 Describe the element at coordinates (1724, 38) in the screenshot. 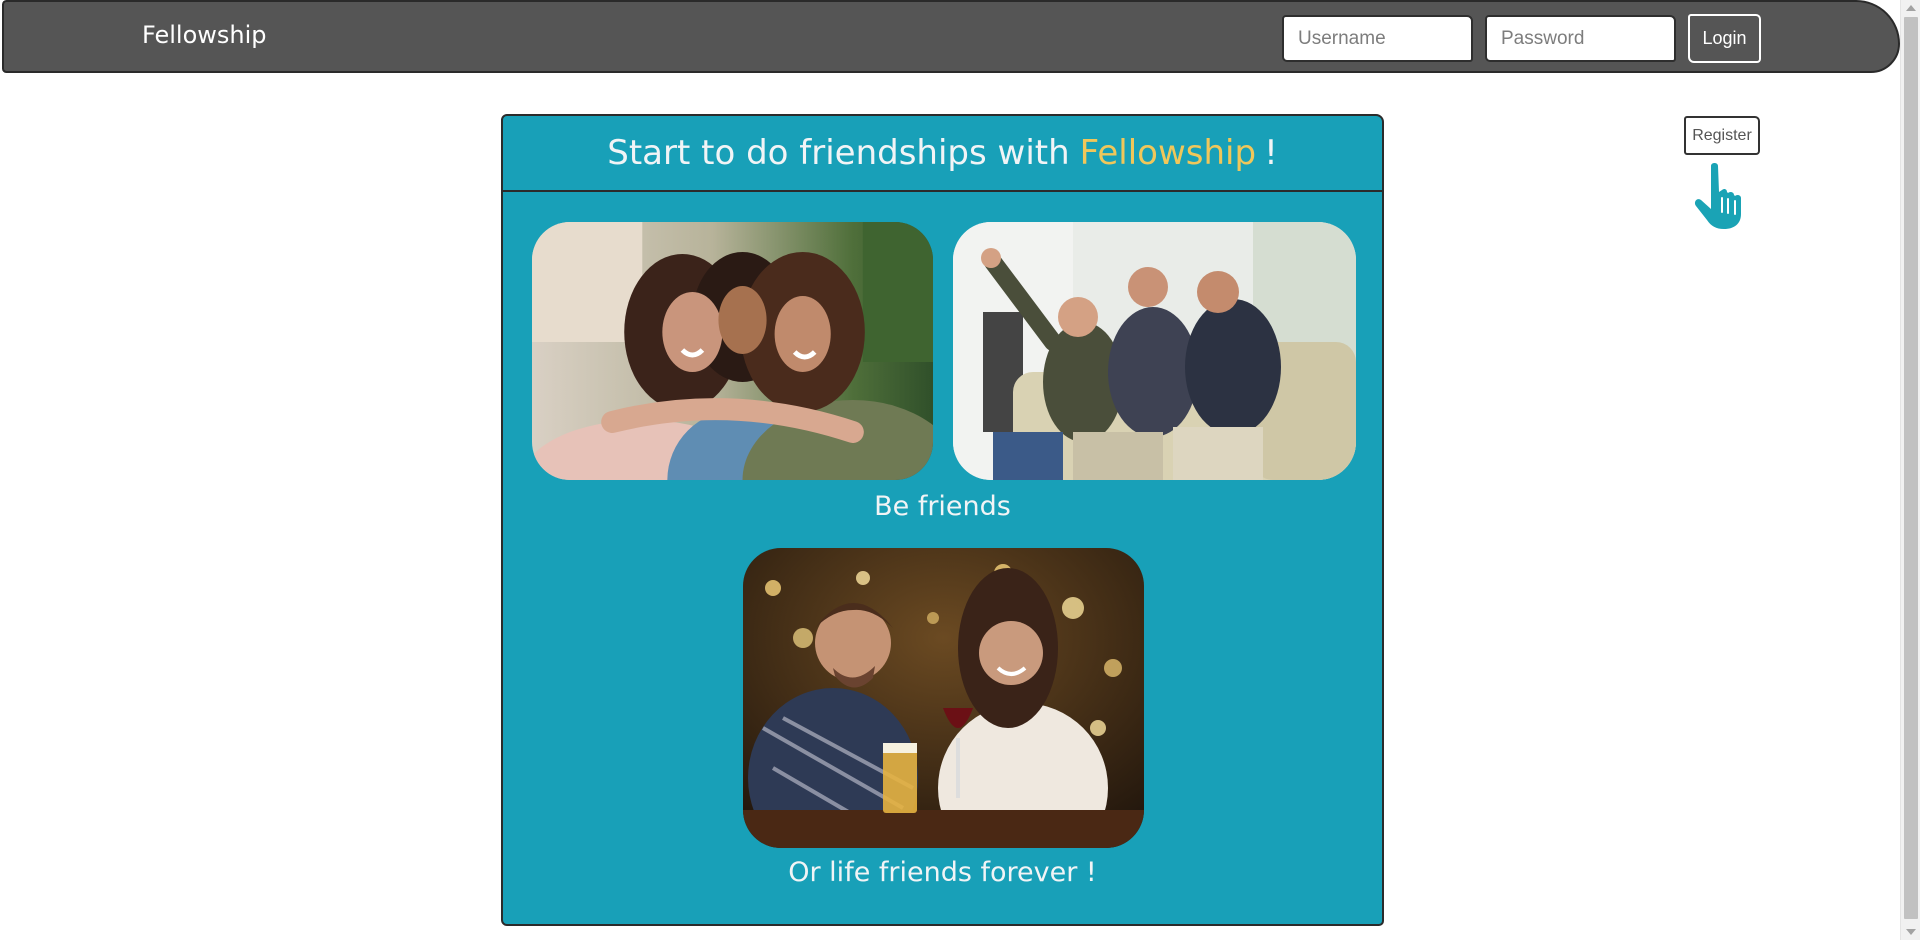

I see `login-button: Login` at that location.